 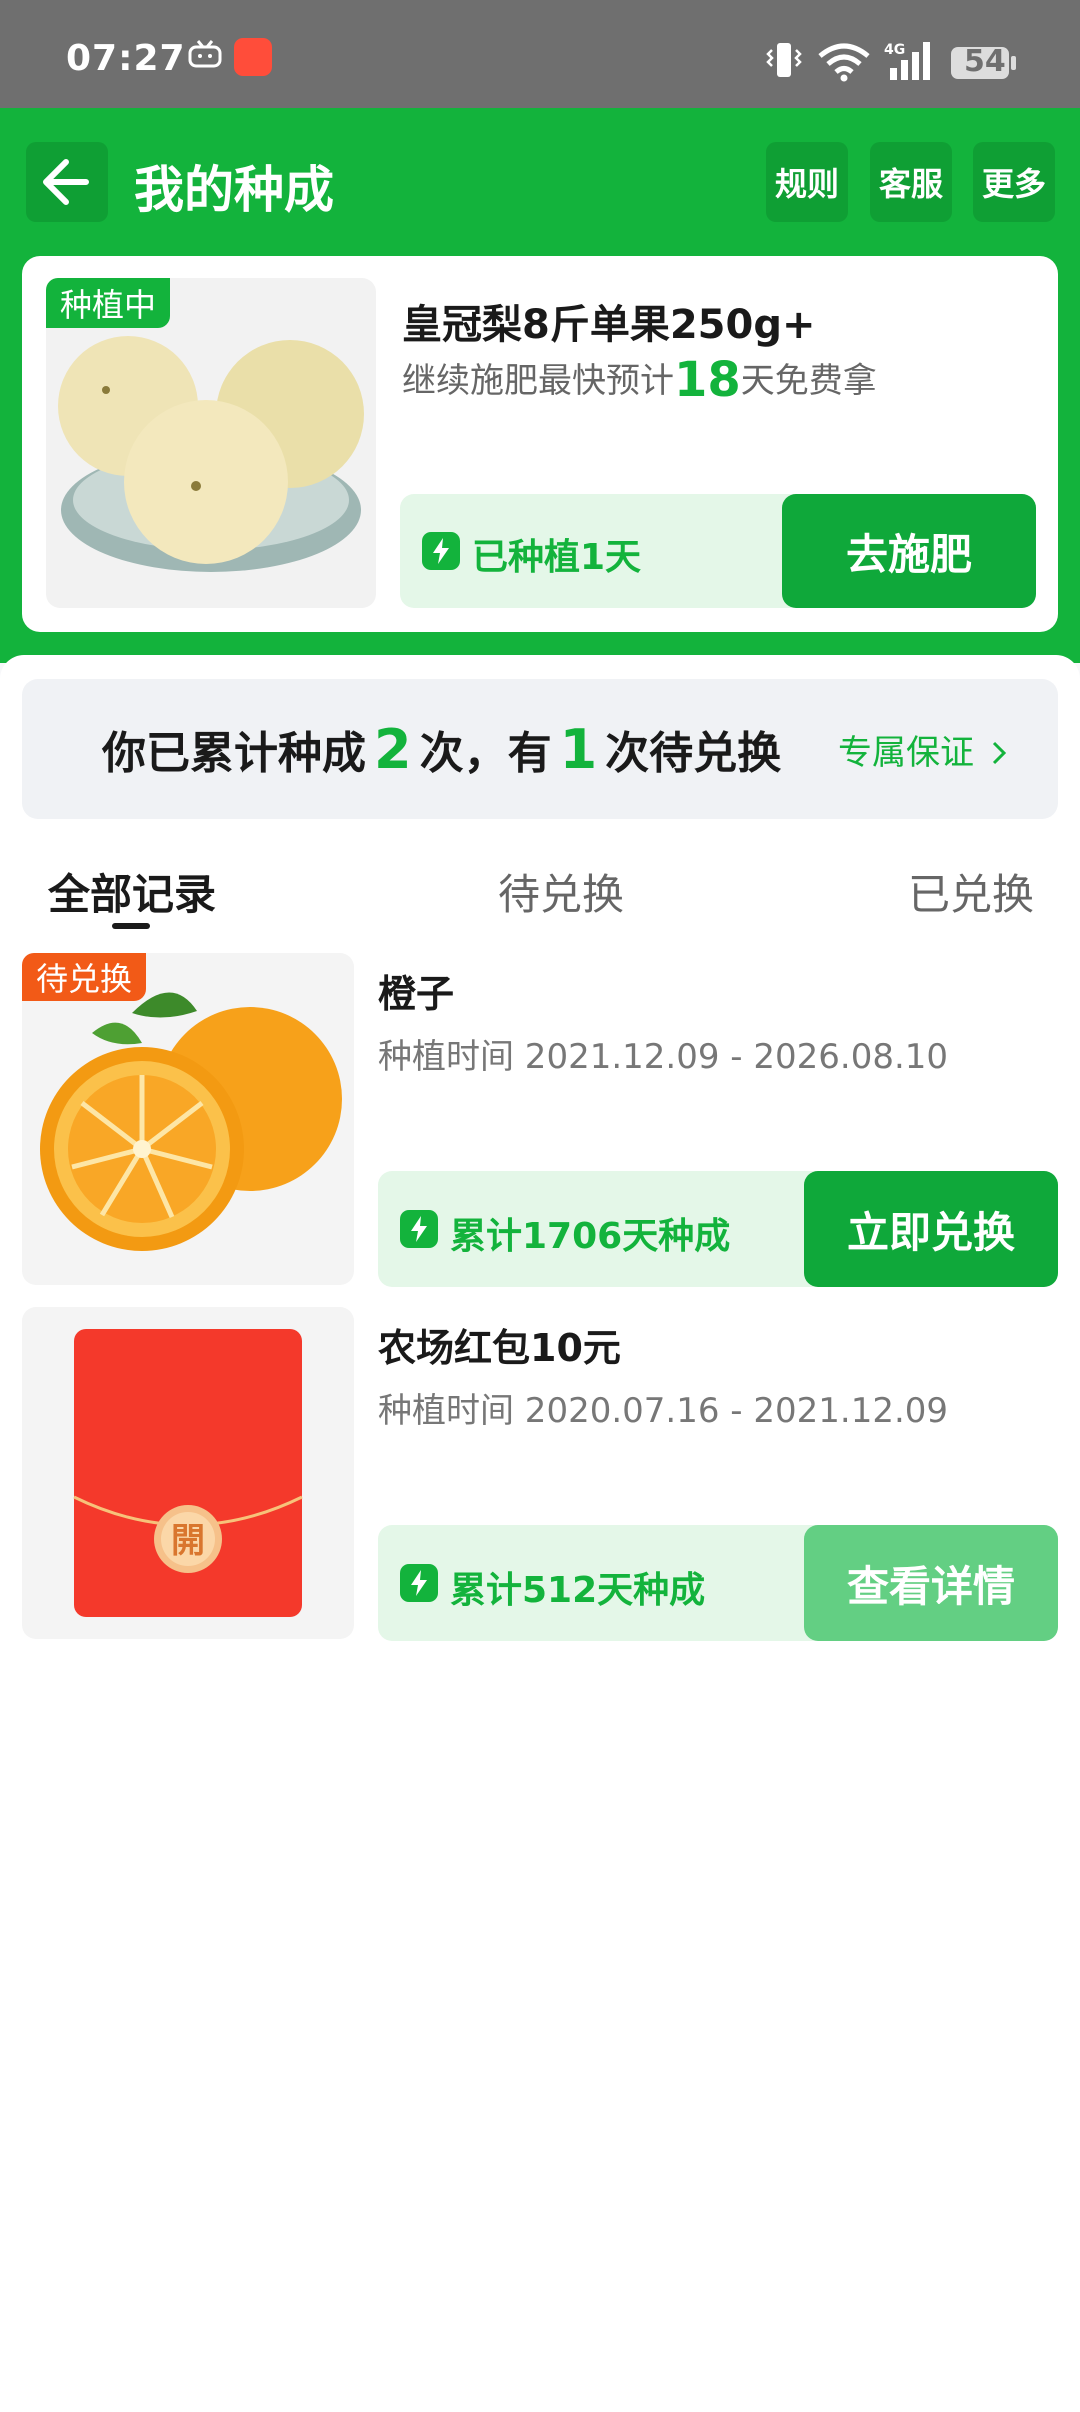 What do you see at coordinates (663, 1057) in the screenshot?
I see `record-time: 种植时间 2021.12.09 - 2026.08.10` at bounding box center [663, 1057].